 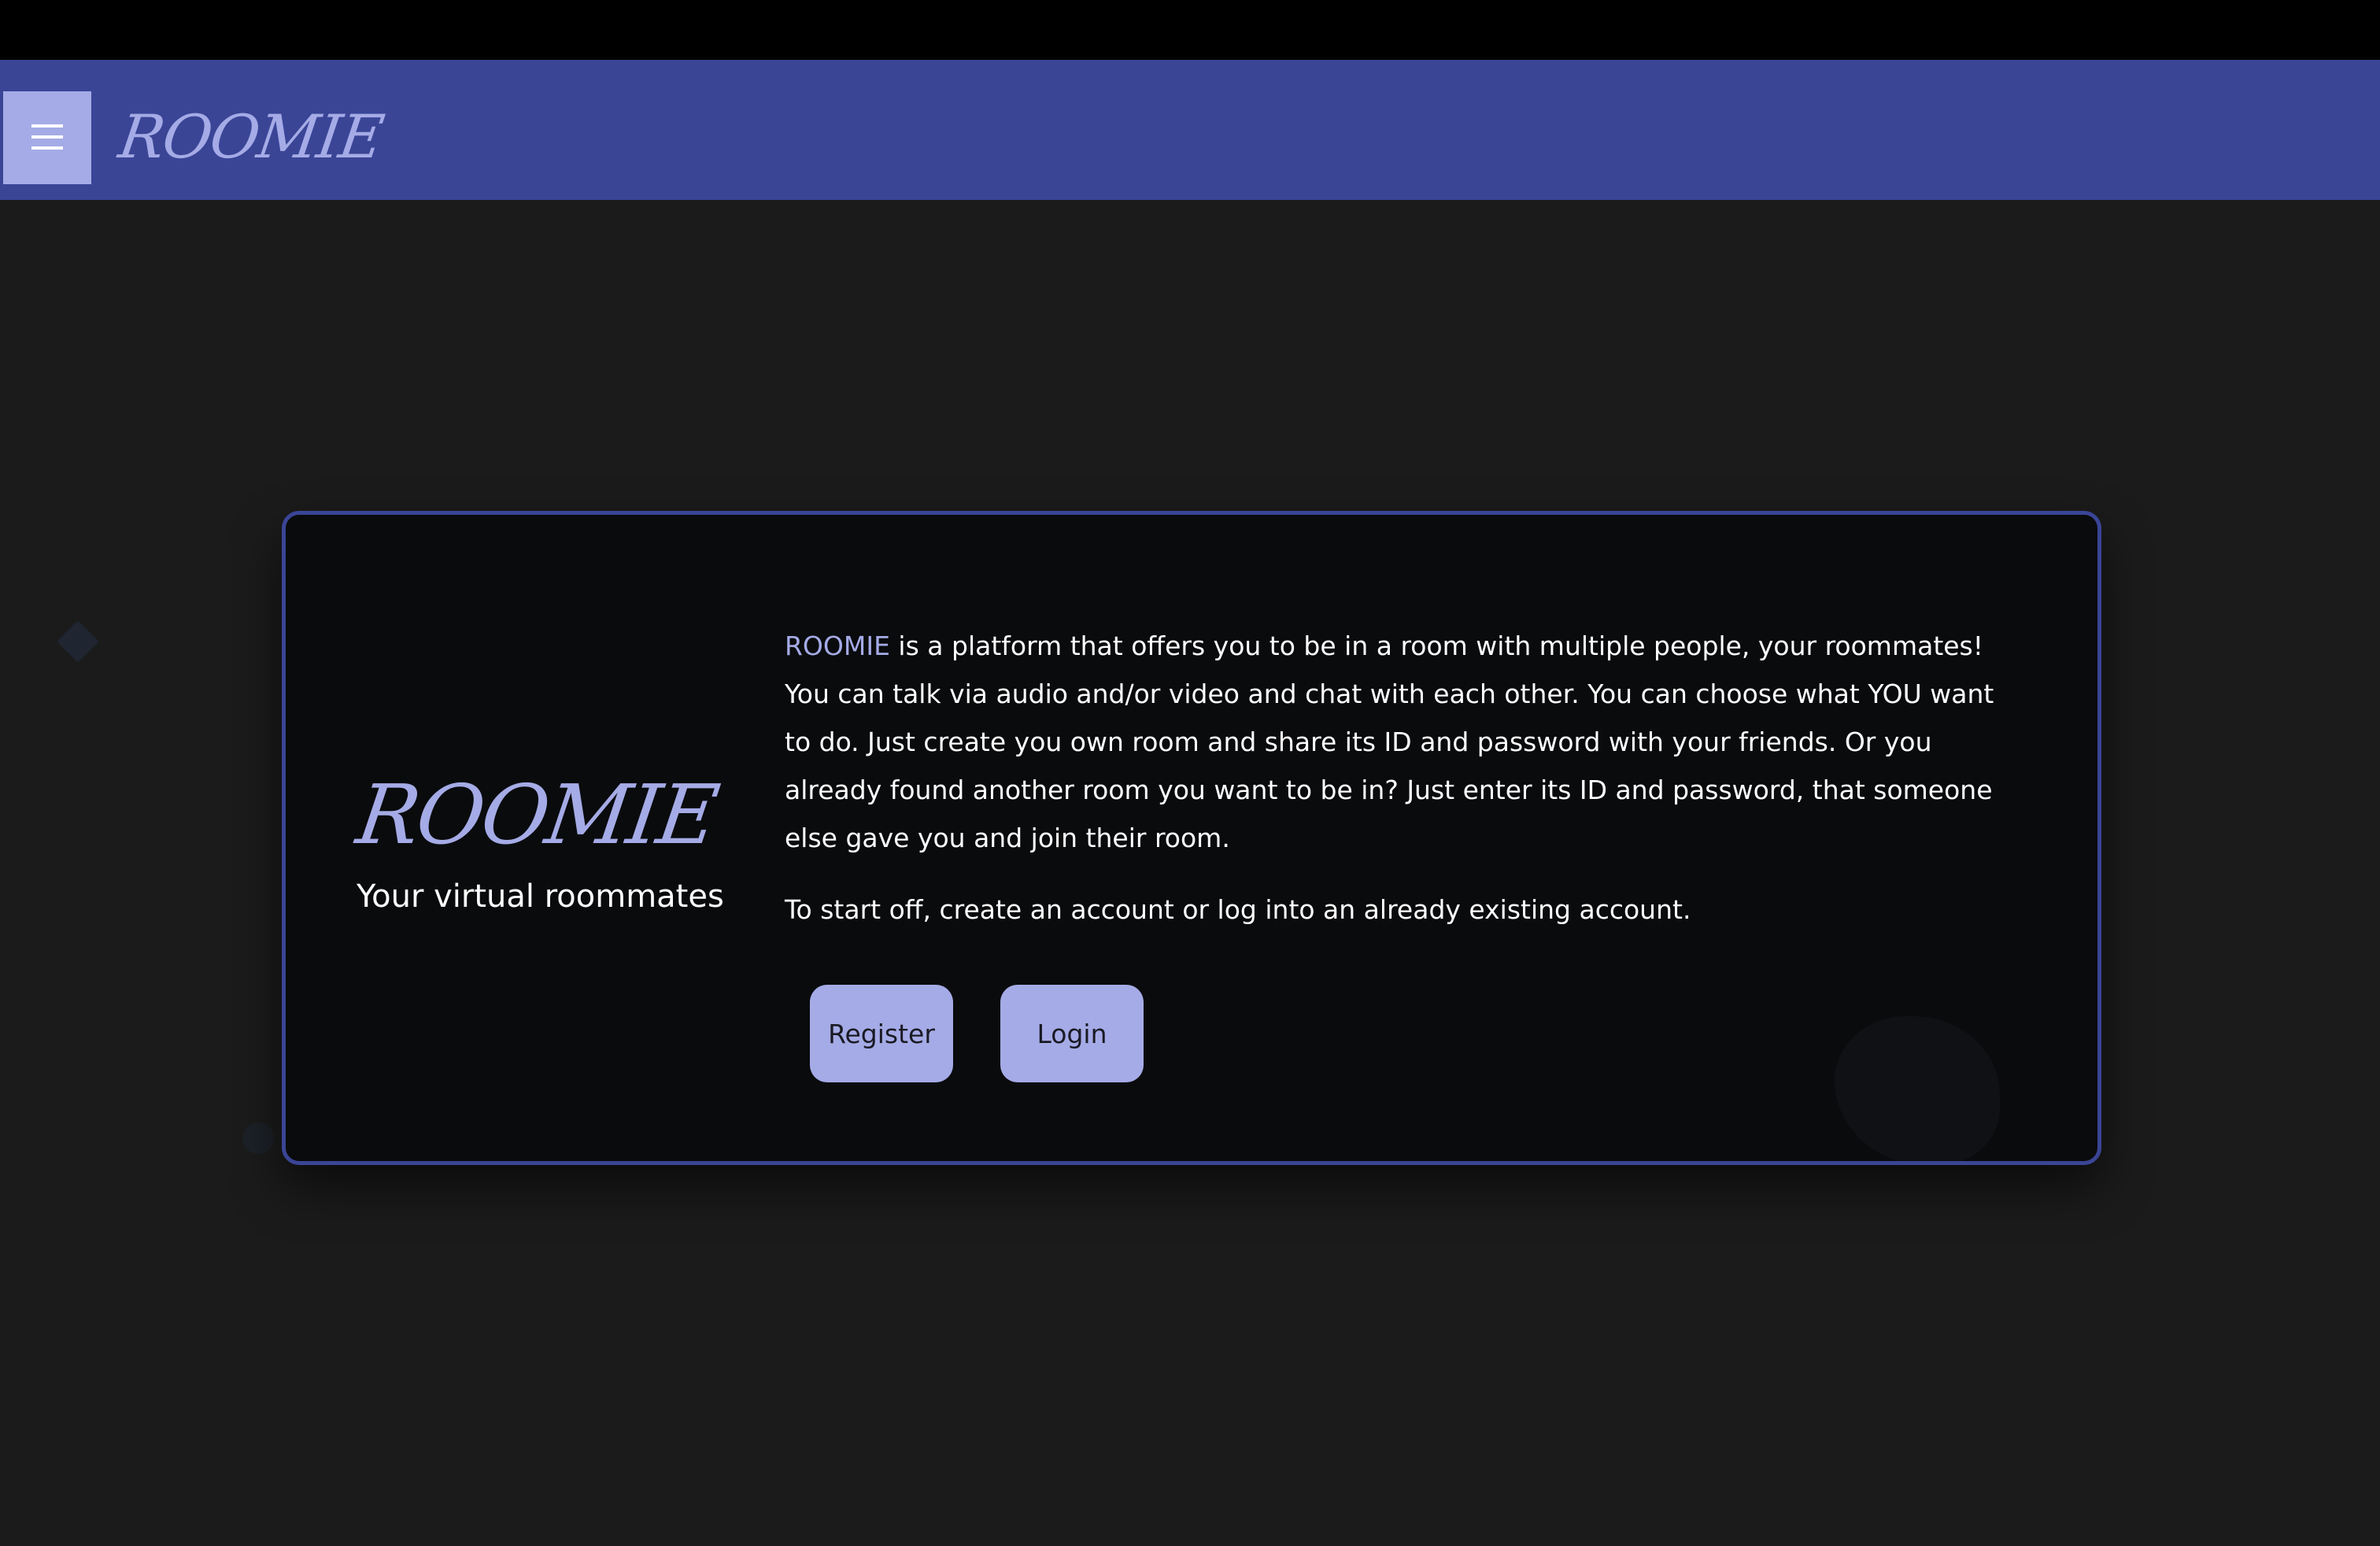 What do you see at coordinates (540, 896) in the screenshot?
I see `card-tagline: Your virtual roommates` at bounding box center [540, 896].